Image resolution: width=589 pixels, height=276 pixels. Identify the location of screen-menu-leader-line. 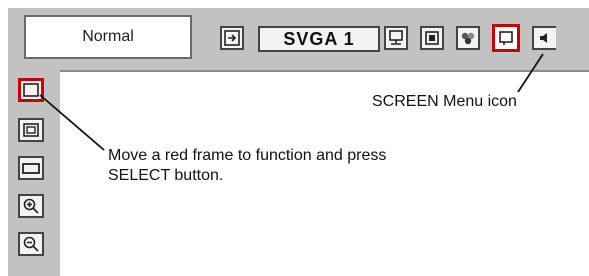
(530, 73).